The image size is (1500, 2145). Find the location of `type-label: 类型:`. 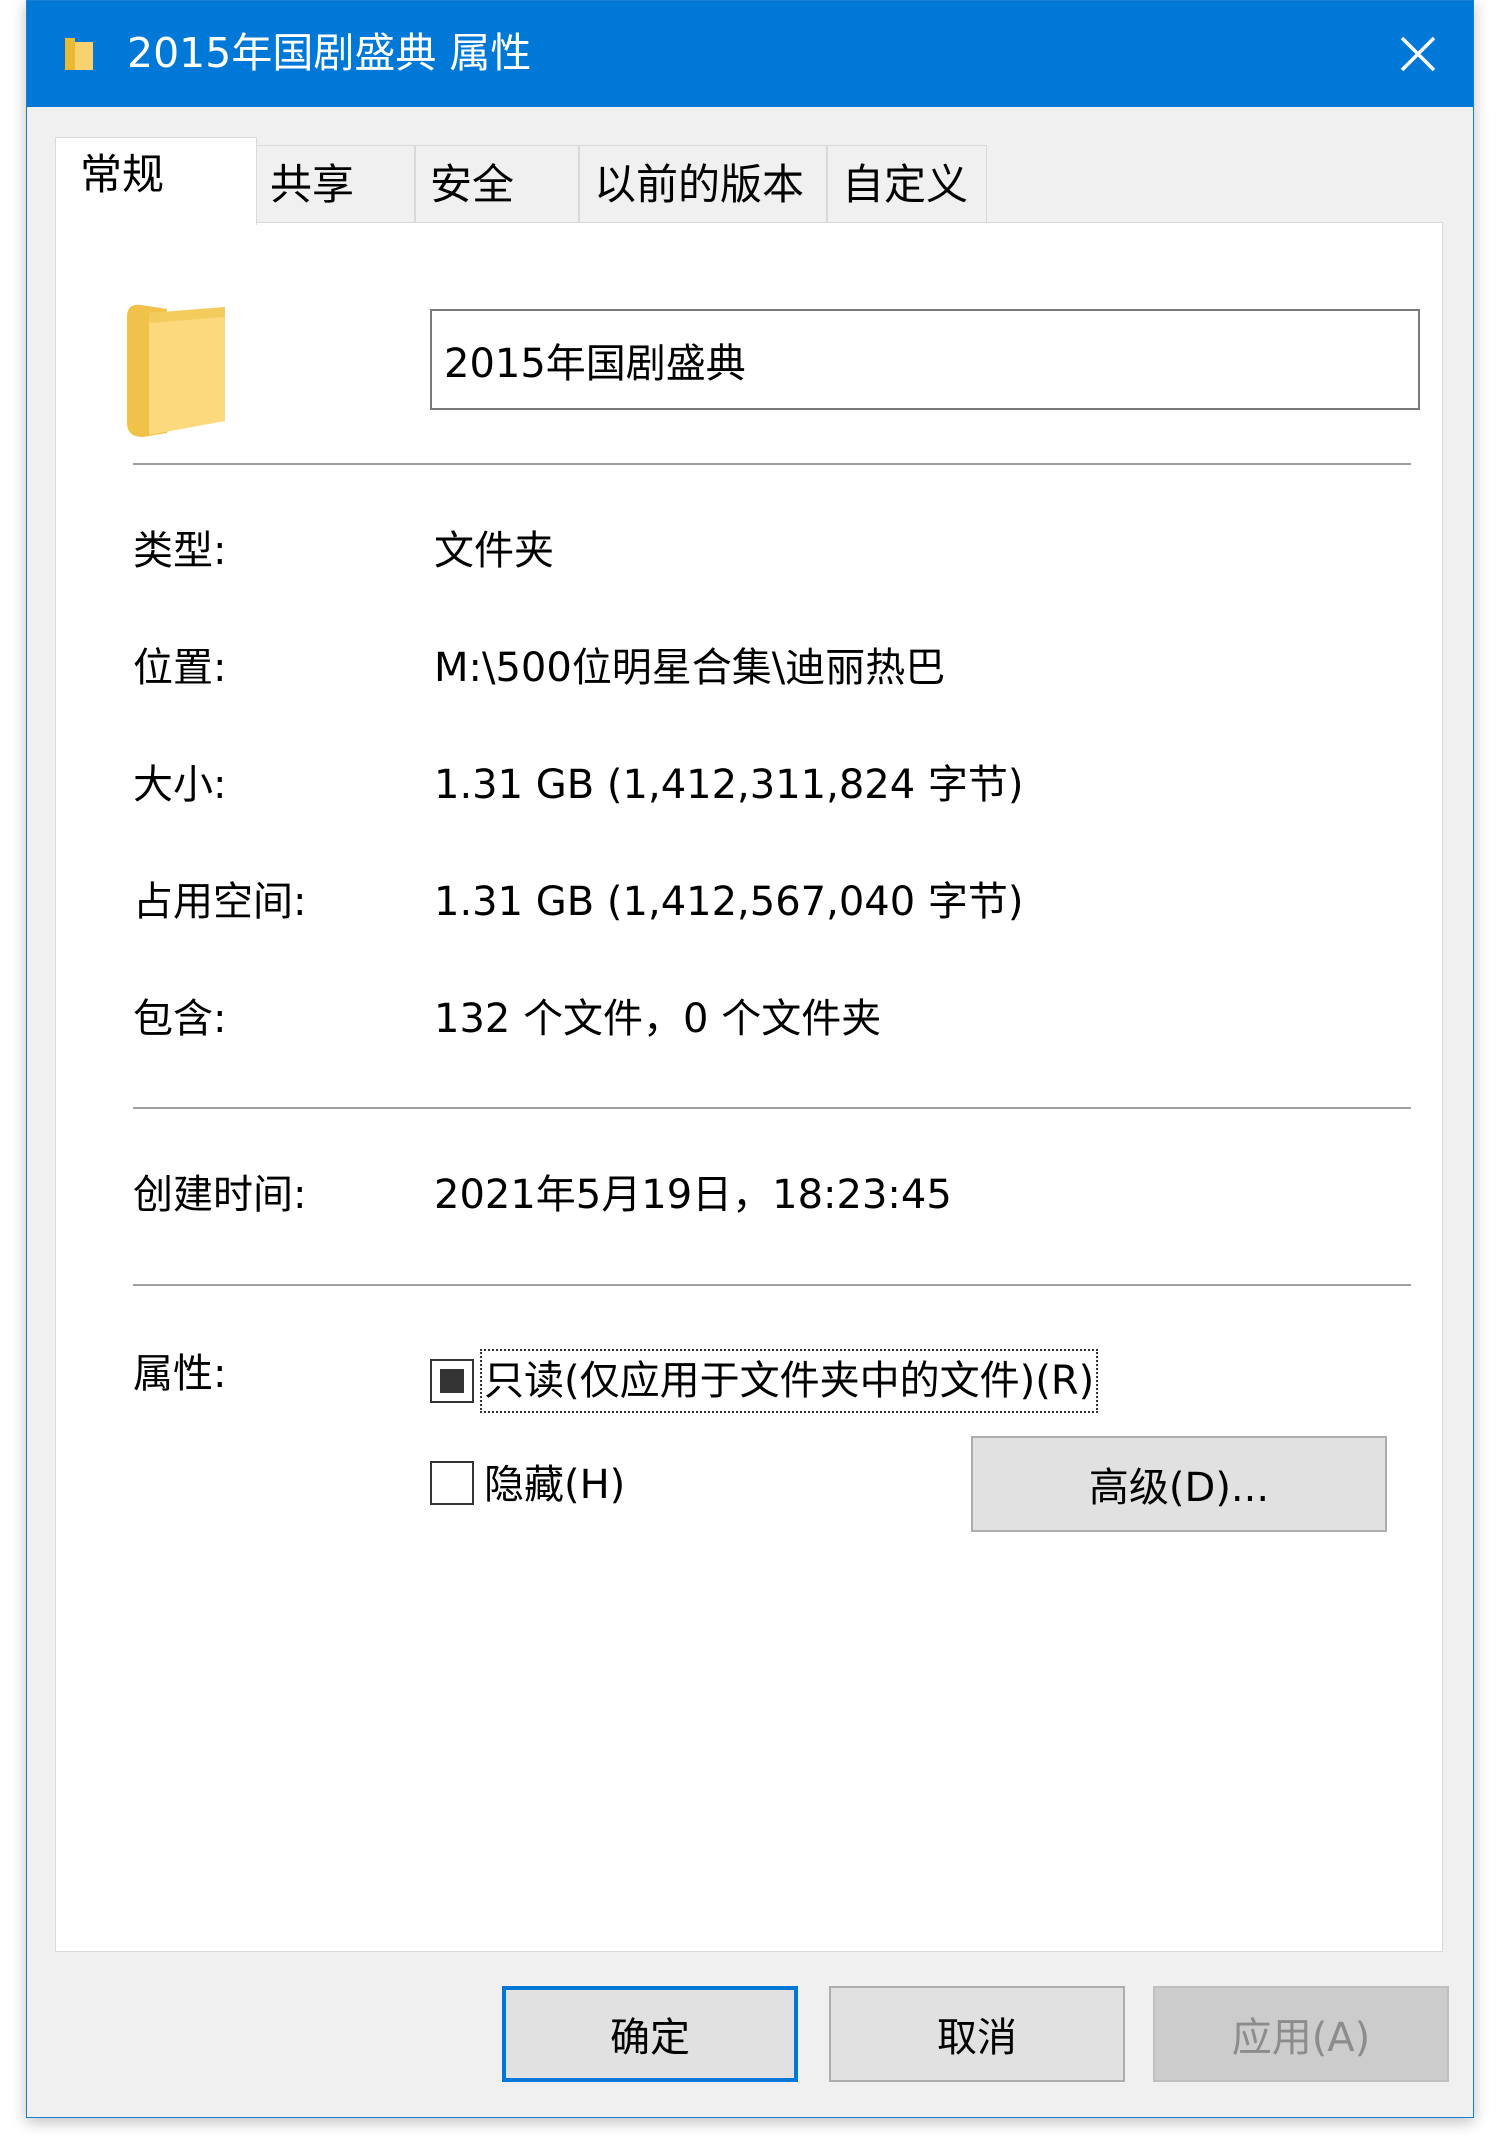

type-label: 类型: is located at coordinates (180, 551).